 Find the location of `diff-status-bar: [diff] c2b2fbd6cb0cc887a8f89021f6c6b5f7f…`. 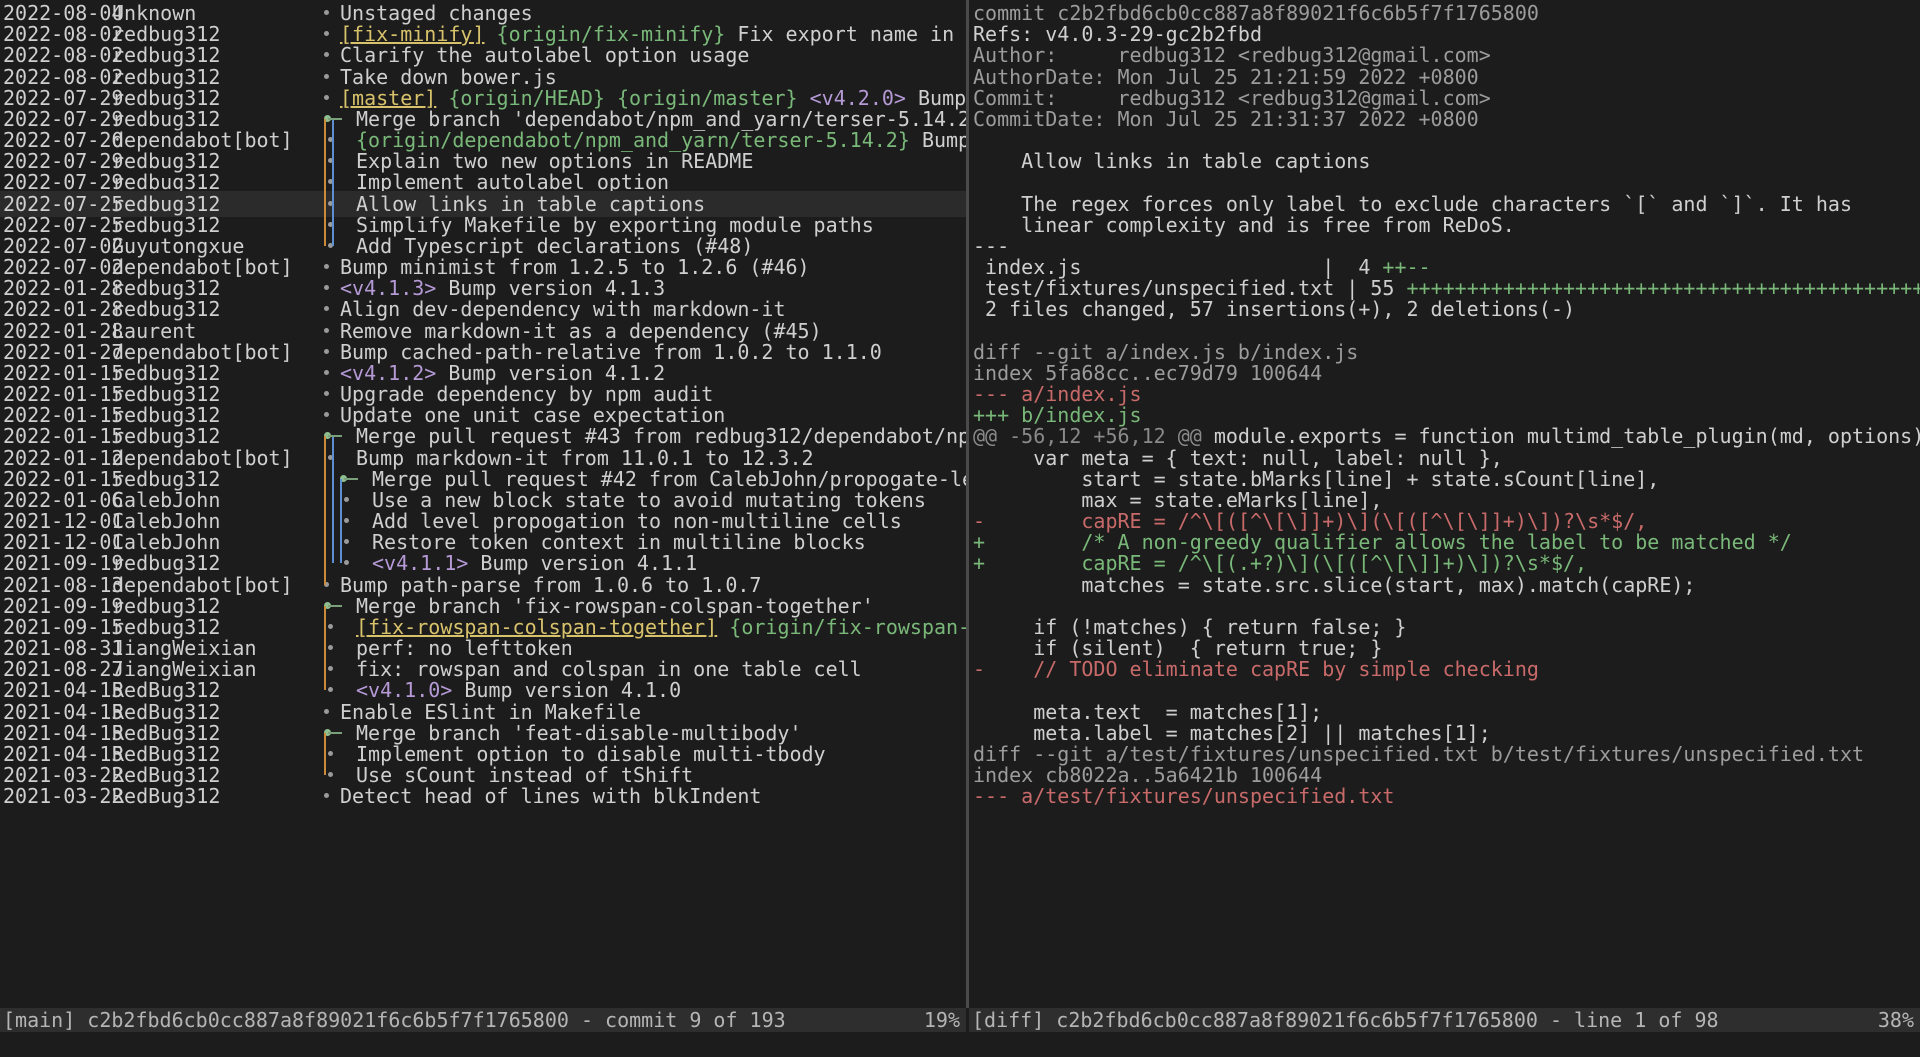

diff-status-bar: [diff] c2b2fbd6cb0cc887a8f89021f6c6b5f7f… is located at coordinates (1444, 1020).